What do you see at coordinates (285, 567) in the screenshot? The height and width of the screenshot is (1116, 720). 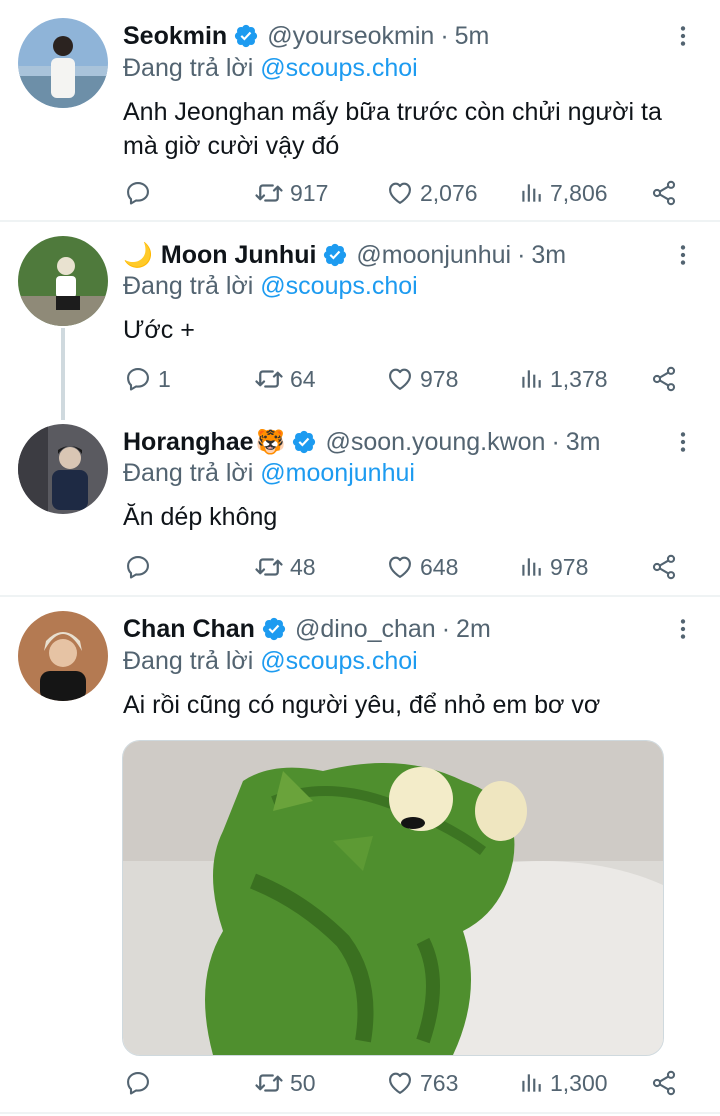 I see `retweet-button: 48` at bounding box center [285, 567].